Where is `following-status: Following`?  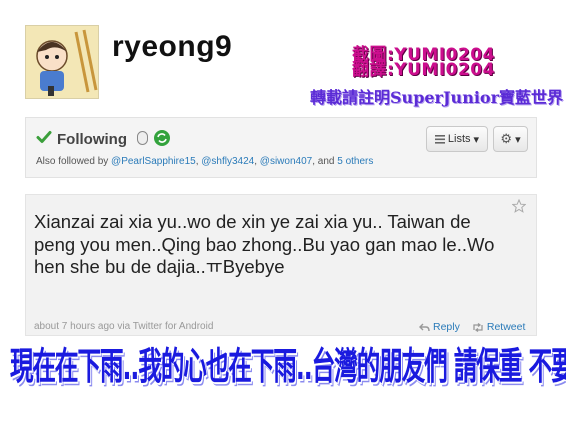 following-status: Following is located at coordinates (92, 139).